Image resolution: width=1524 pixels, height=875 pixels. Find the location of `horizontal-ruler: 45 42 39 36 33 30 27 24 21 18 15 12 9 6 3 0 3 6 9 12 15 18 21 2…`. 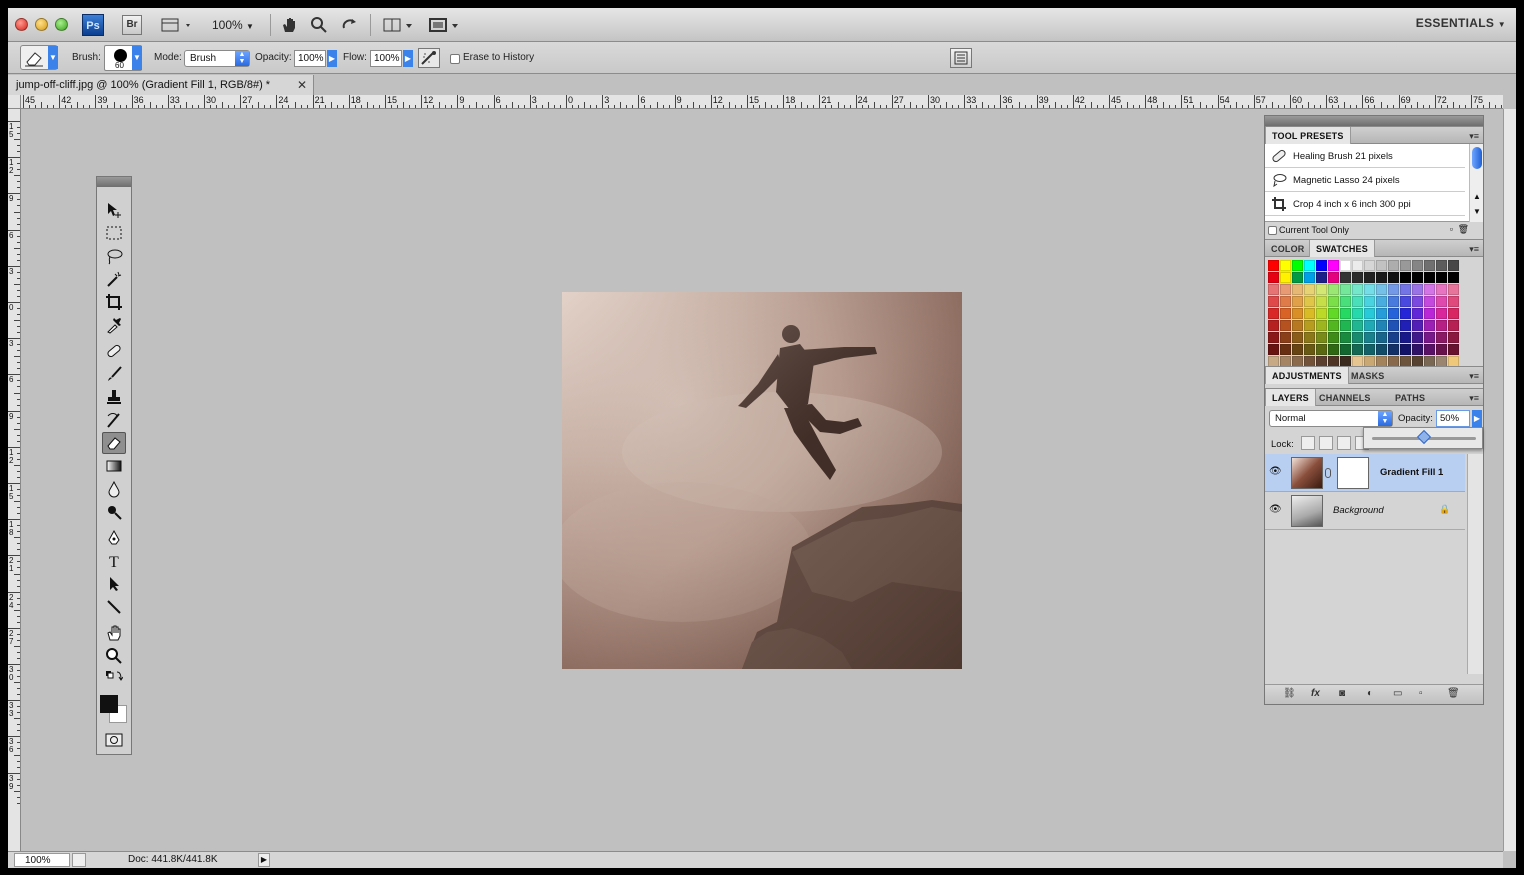

horizontal-ruler: 45 42 39 36 33 30 27 24 21 18 15 12 9 6 3 0 3 6 9 12 15 18 21 2… is located at coordinates (762, 102).